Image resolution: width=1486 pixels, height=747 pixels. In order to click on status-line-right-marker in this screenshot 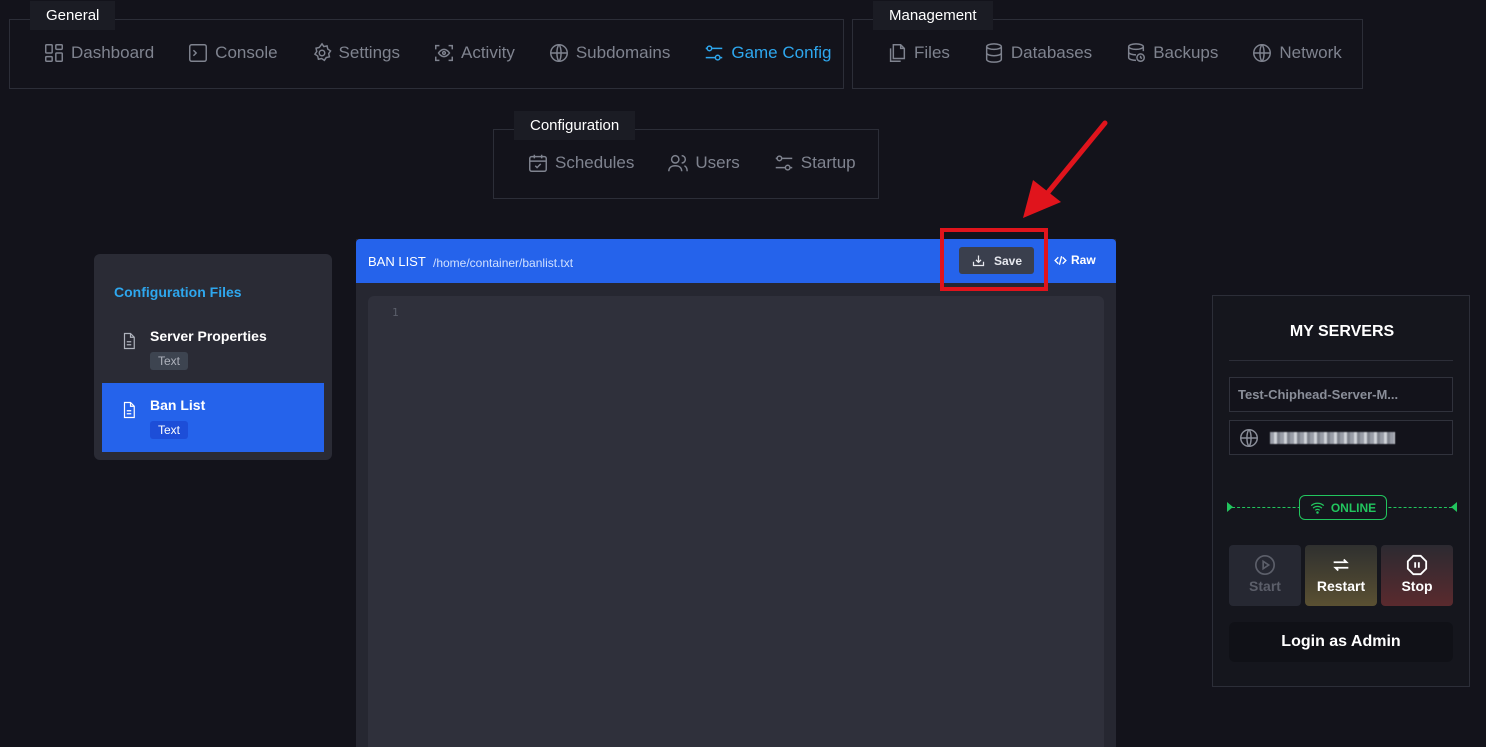, I will do `click(1454, 507)`.